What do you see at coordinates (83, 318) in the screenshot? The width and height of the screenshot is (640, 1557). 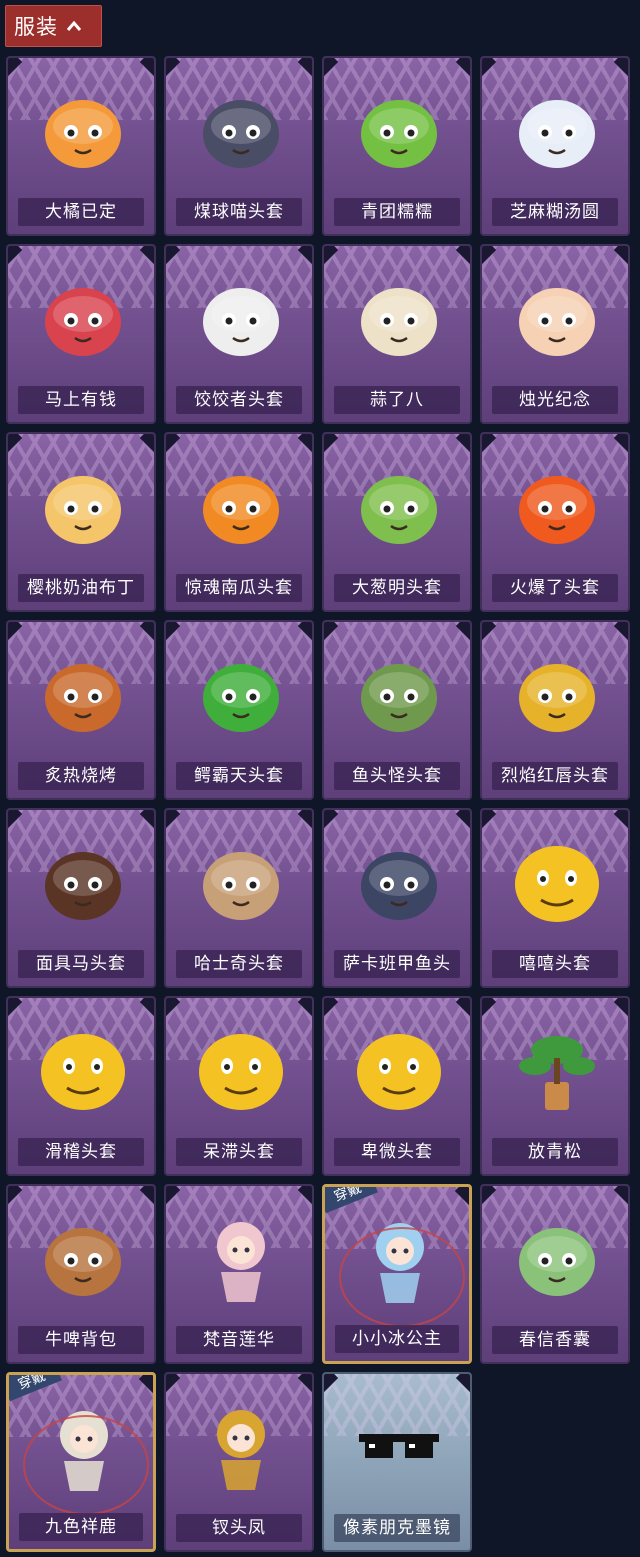 I see `red-horse-head-icon` at bounding box center [83, 318].